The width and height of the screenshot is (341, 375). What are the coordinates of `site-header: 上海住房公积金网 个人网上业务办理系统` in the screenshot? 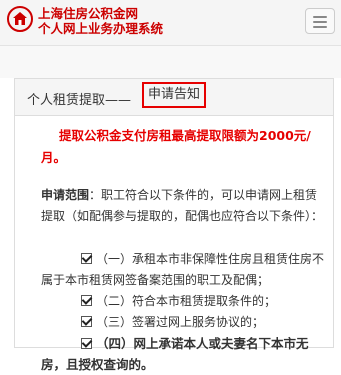 It's located at (170, 23).